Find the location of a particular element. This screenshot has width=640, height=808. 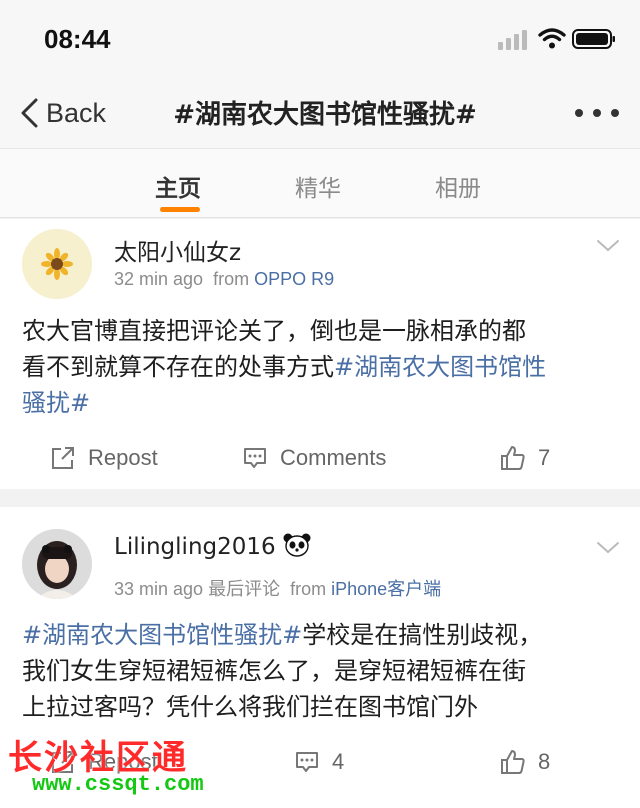

tab-bar: 主页 精华 相册 is located at coordinates (320, 183).